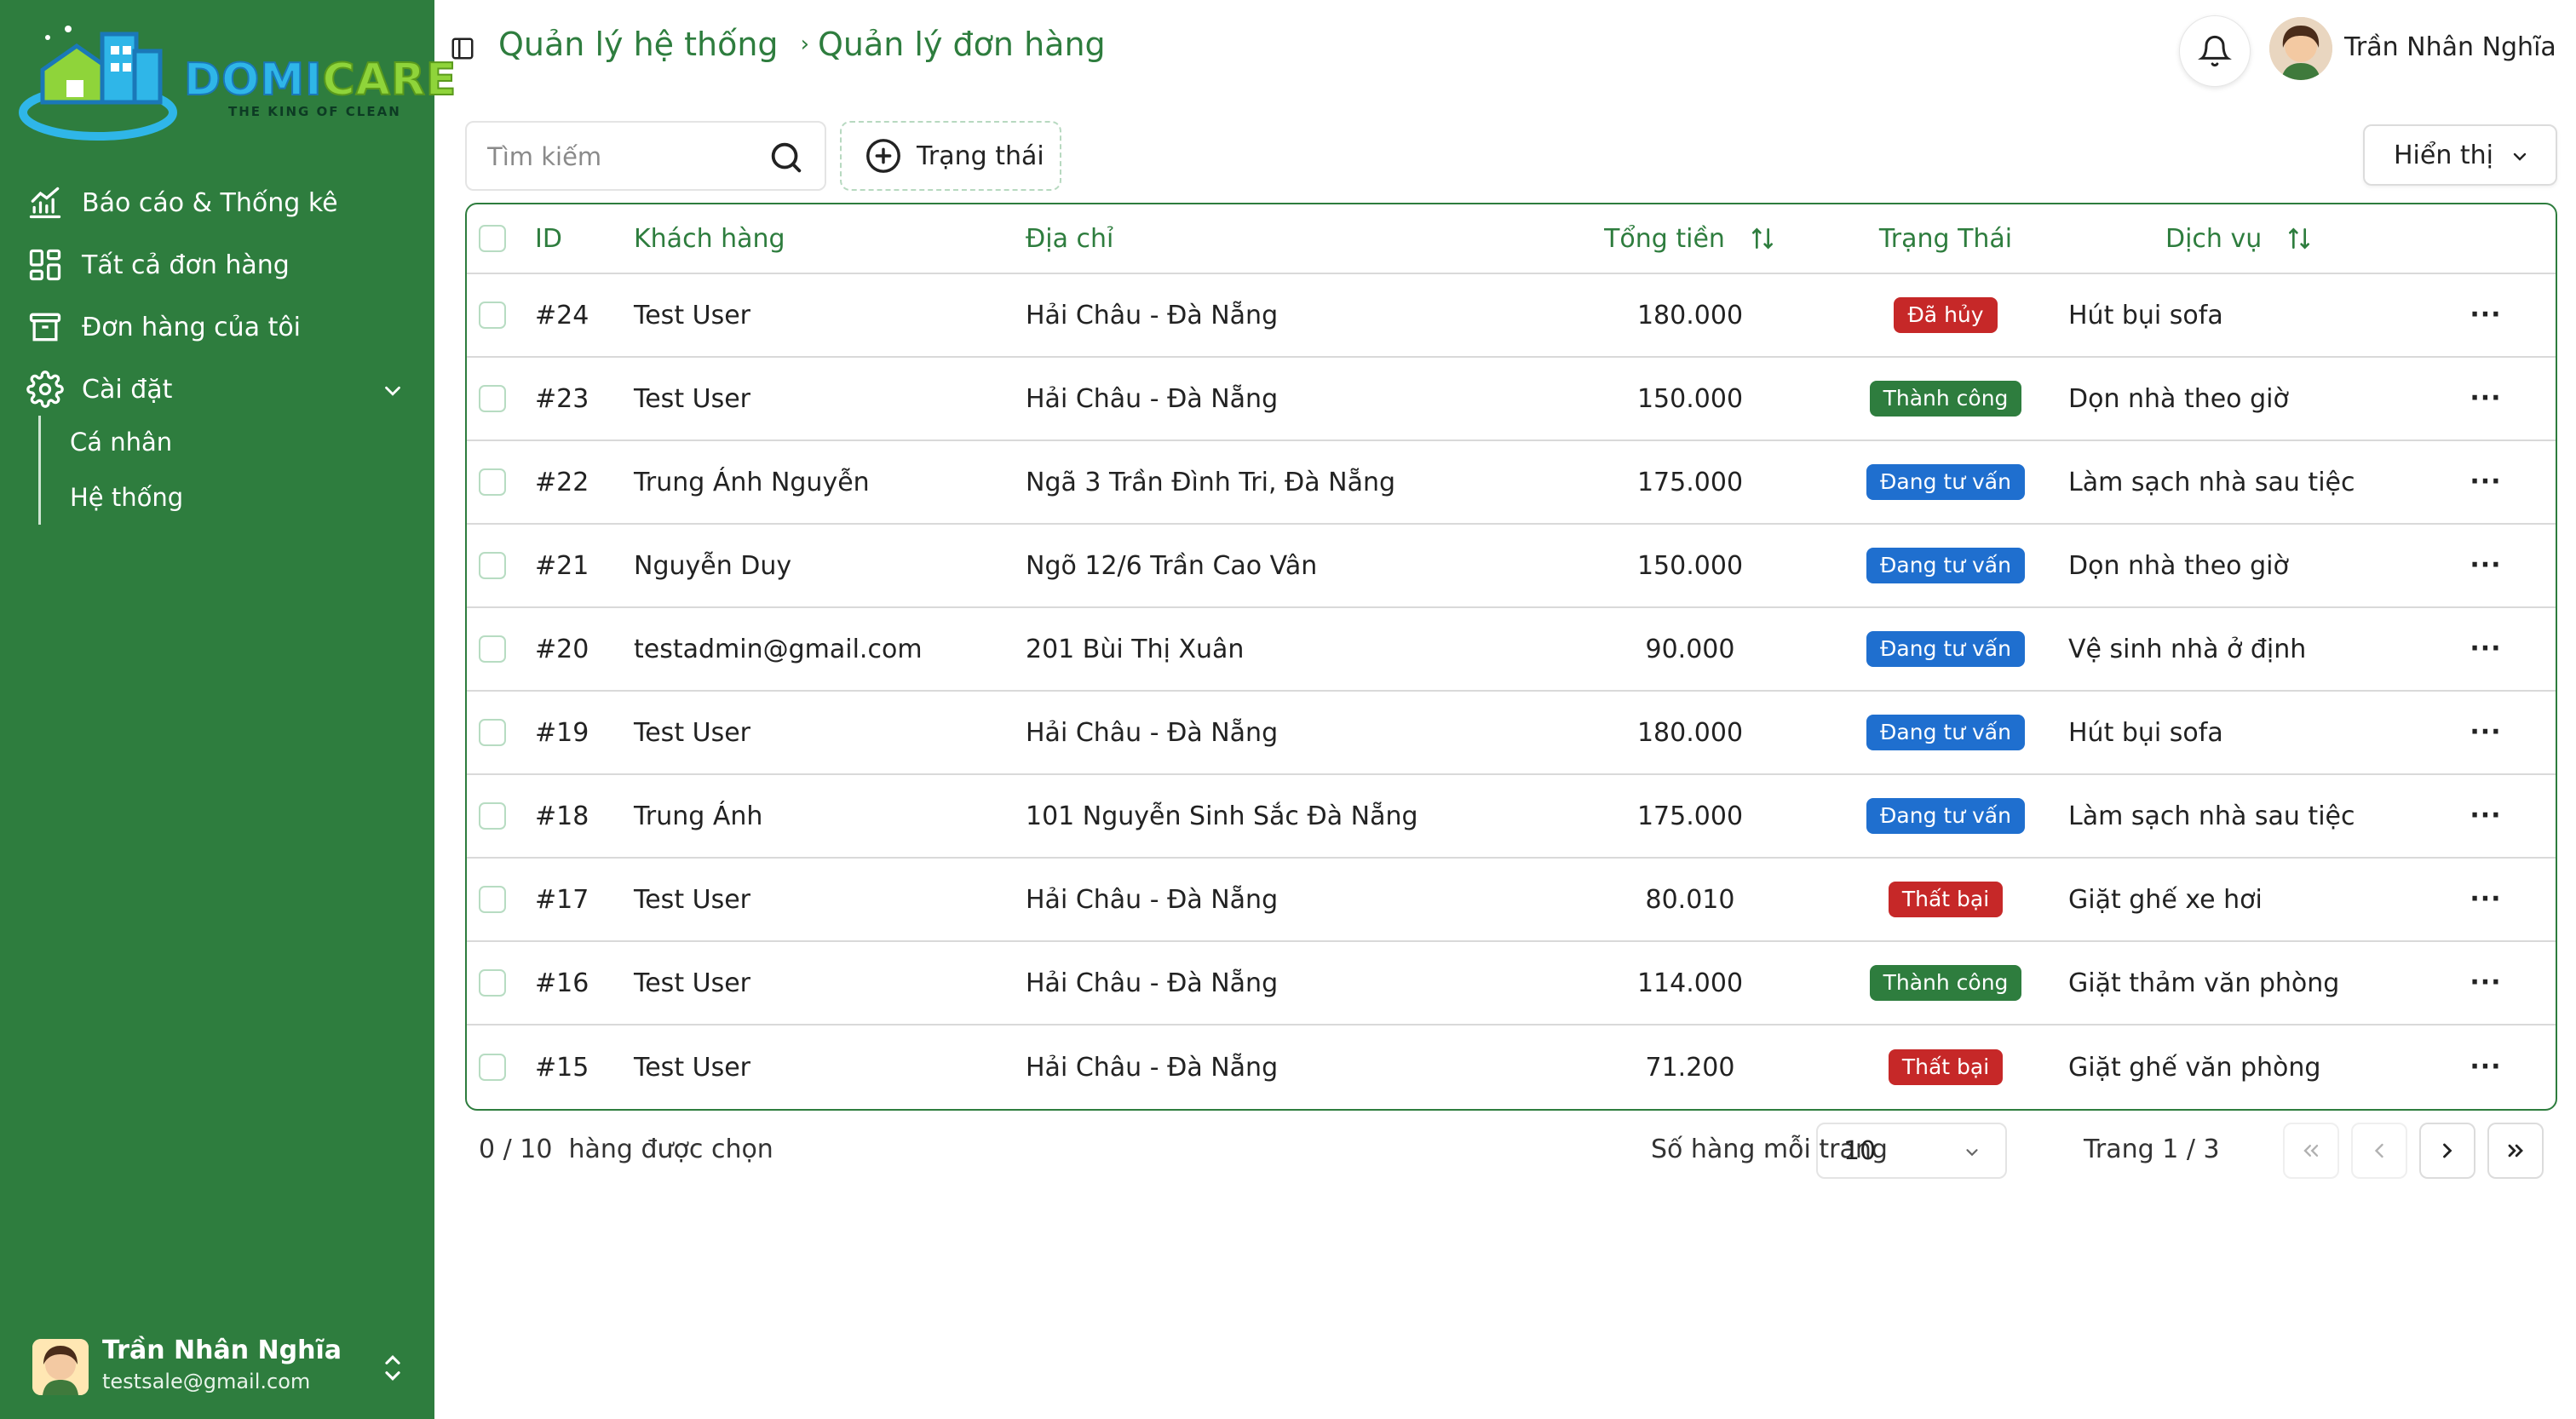 This screenshot has height=1419, width=2576. I want to click on order-id: #19, so click(562, 732).